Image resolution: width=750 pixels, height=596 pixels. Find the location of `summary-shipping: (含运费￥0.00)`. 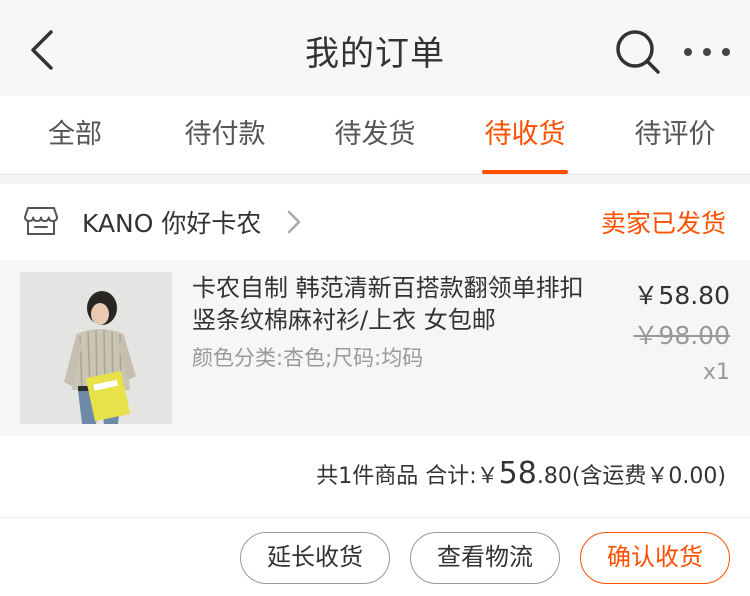

summary-shipping: (含运费￥0.00) is located at coordinates (648, 476).